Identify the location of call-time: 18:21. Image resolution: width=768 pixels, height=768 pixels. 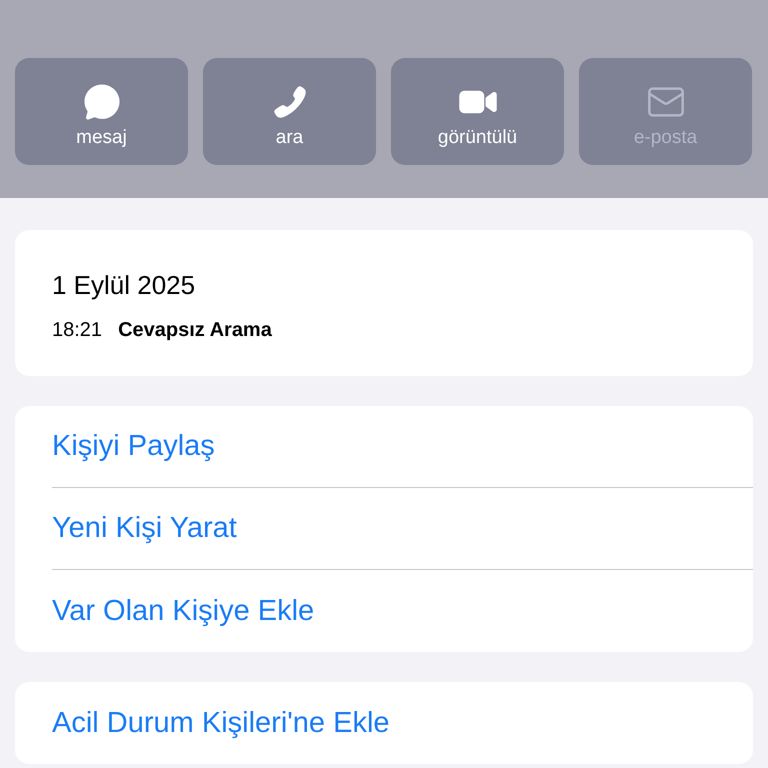
(77, 330).